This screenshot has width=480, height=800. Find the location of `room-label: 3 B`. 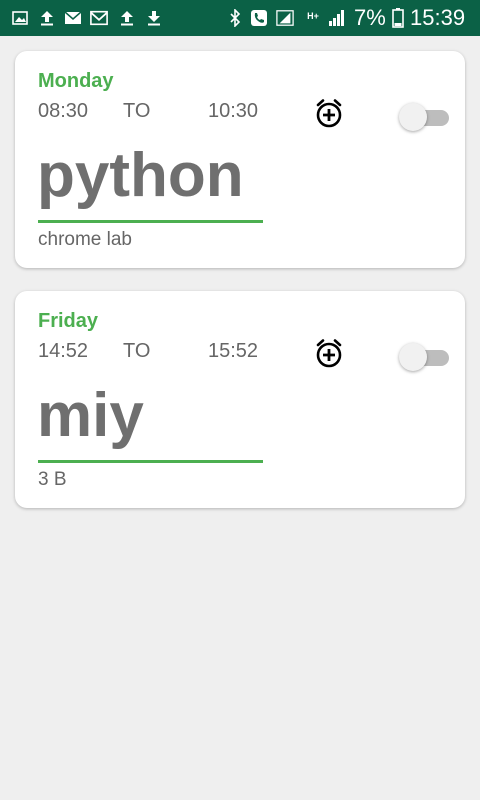

room-label: 3 B is located at coordinates (52, 479).